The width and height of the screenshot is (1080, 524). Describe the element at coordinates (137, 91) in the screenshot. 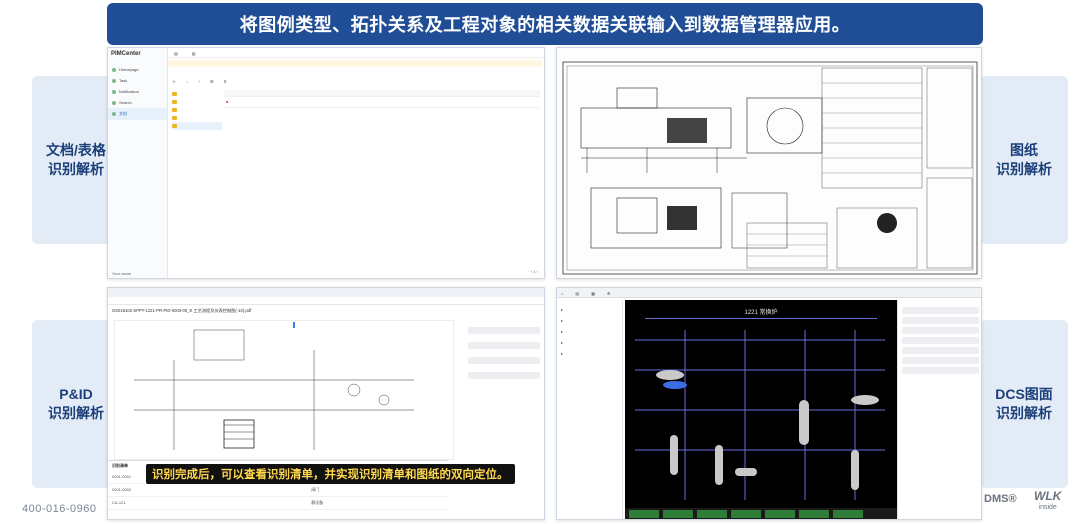

I see `pim-nav-notification: Notification` at that location.